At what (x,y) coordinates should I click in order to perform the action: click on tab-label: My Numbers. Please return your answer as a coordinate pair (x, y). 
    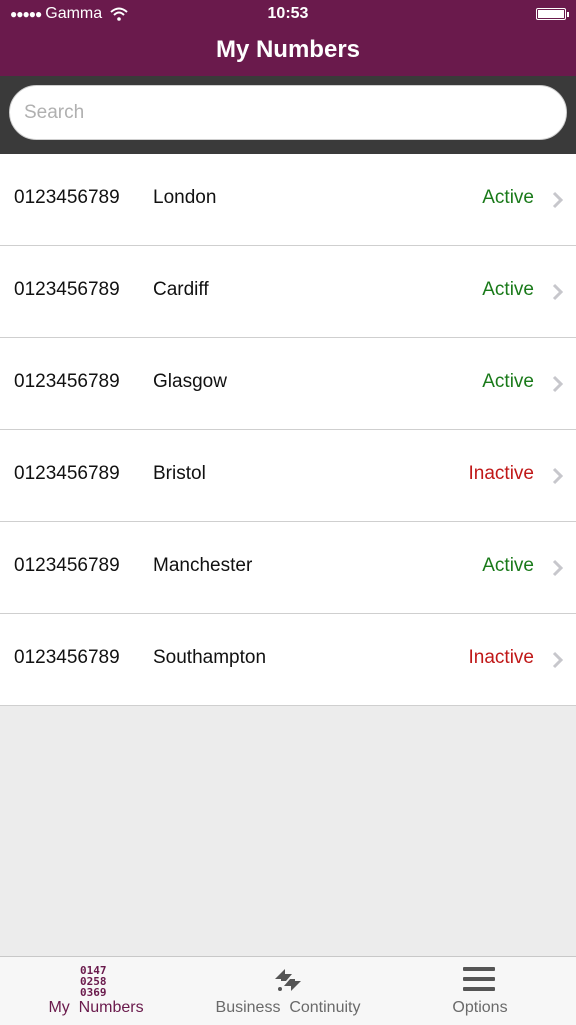
    Looking at the image, I should click on (96, 1007).